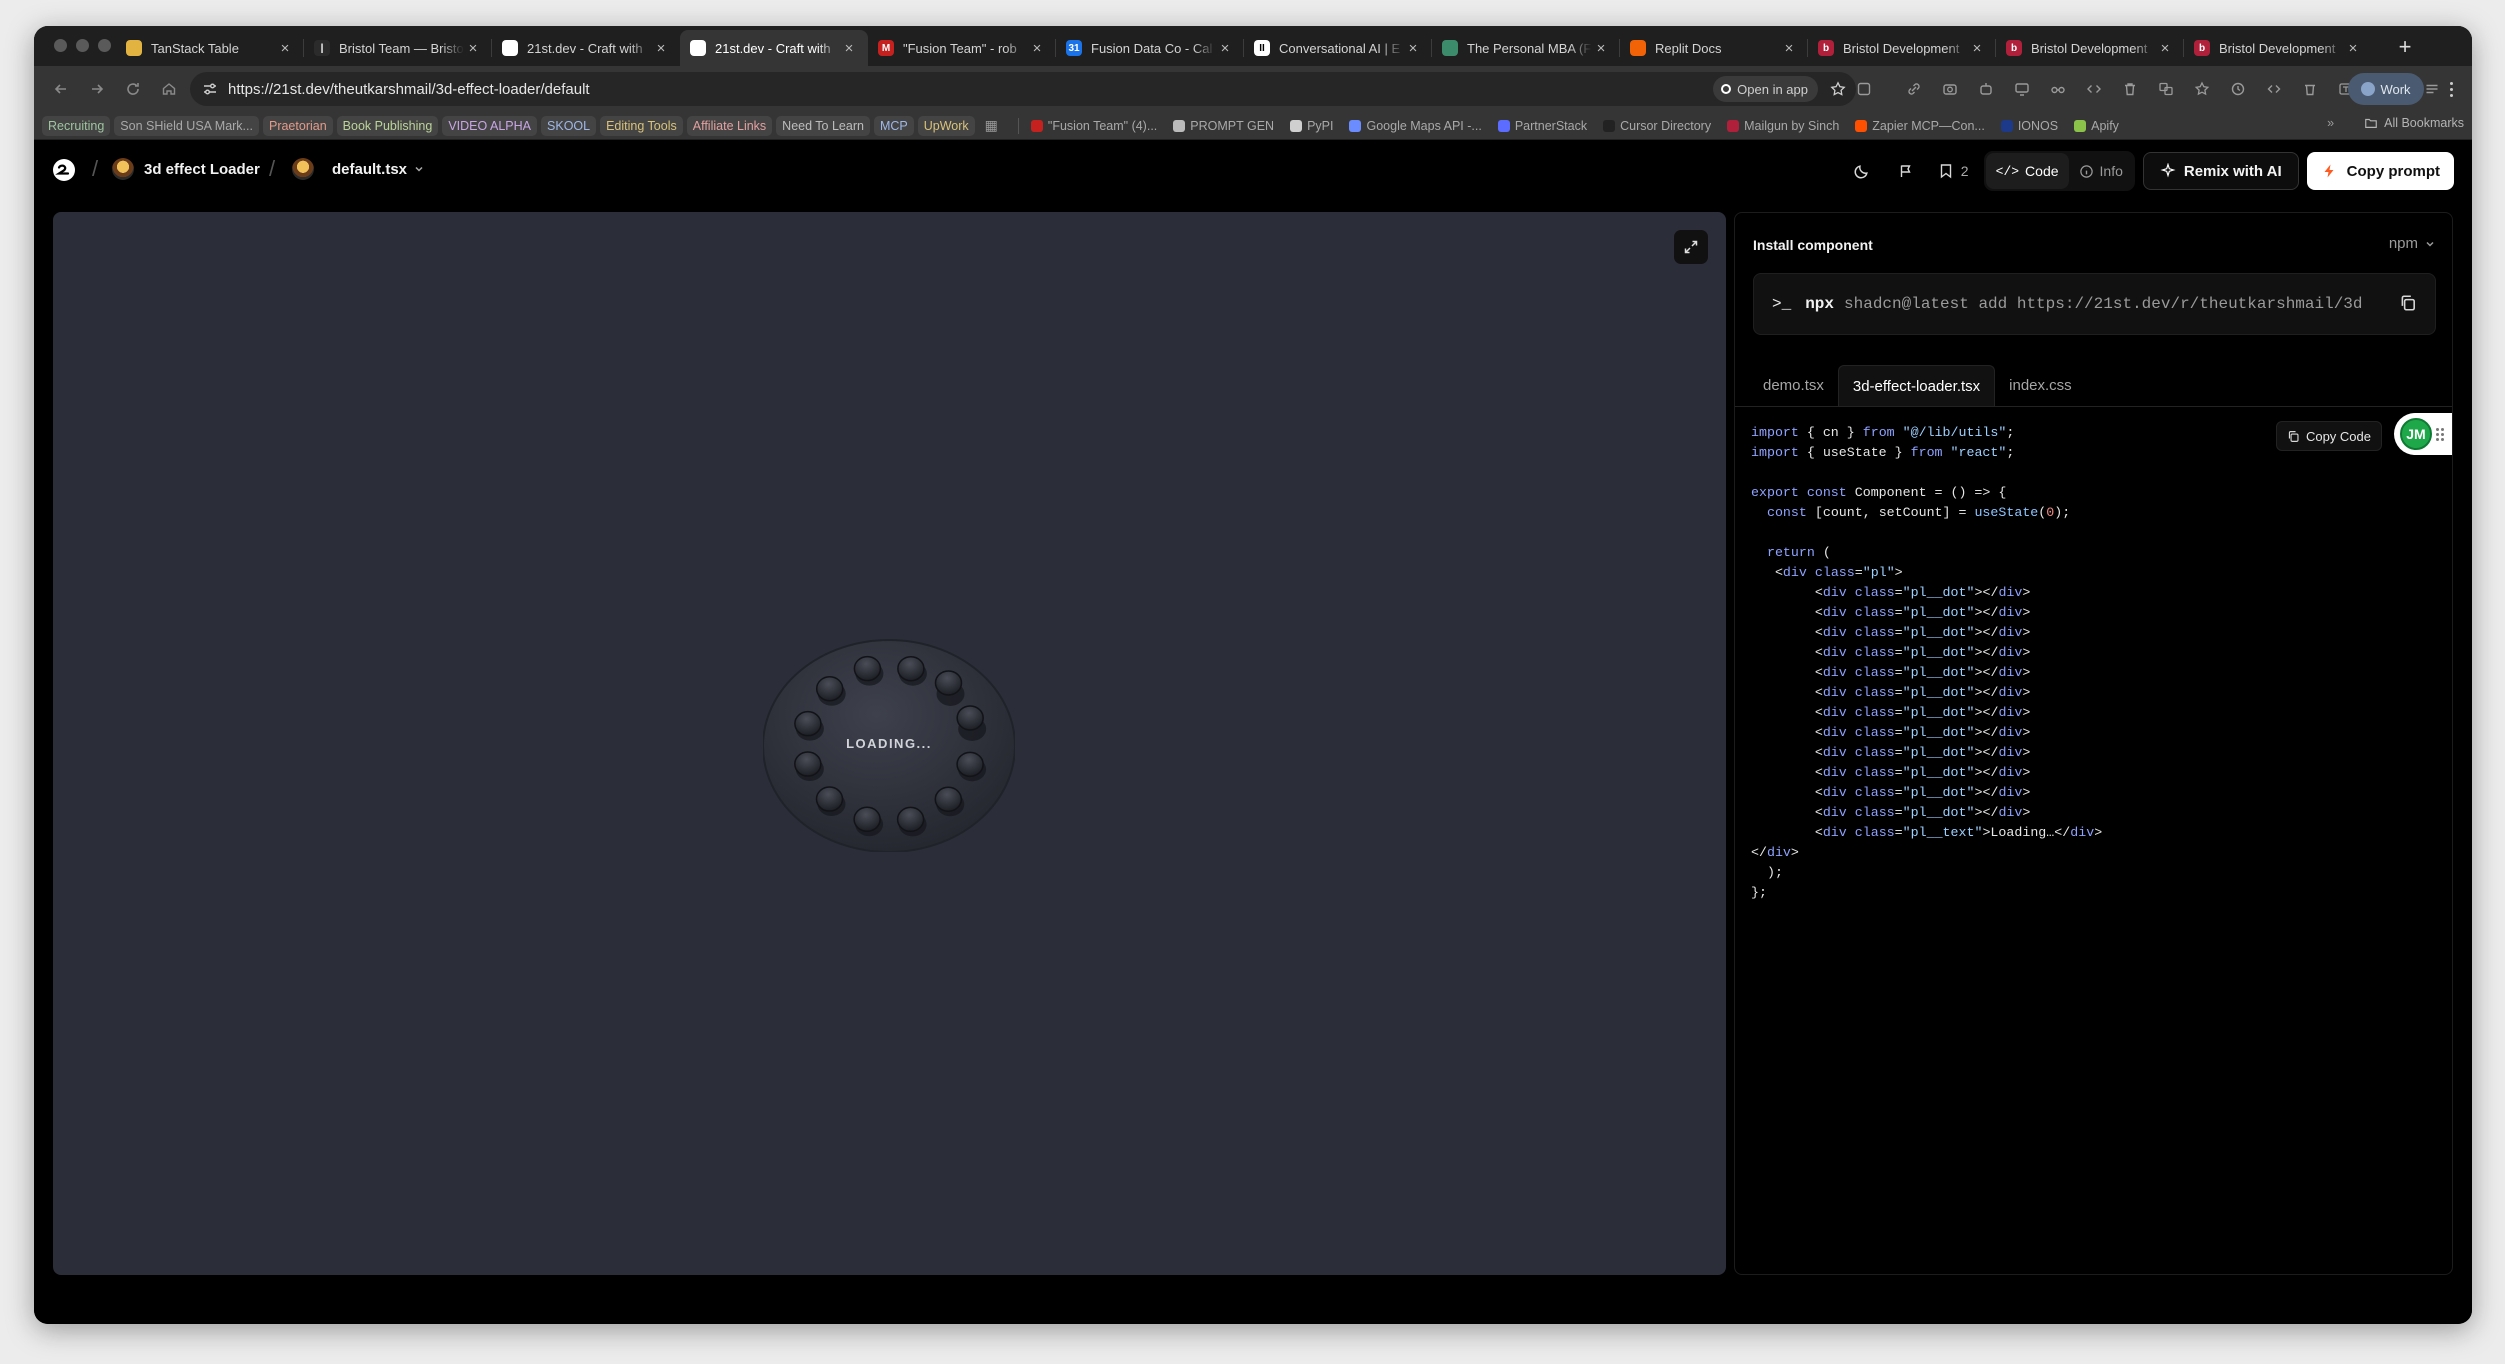 This screenshot has width=2505, height=1364. I want to click on theme-toggle-button, so click(1862, 171).